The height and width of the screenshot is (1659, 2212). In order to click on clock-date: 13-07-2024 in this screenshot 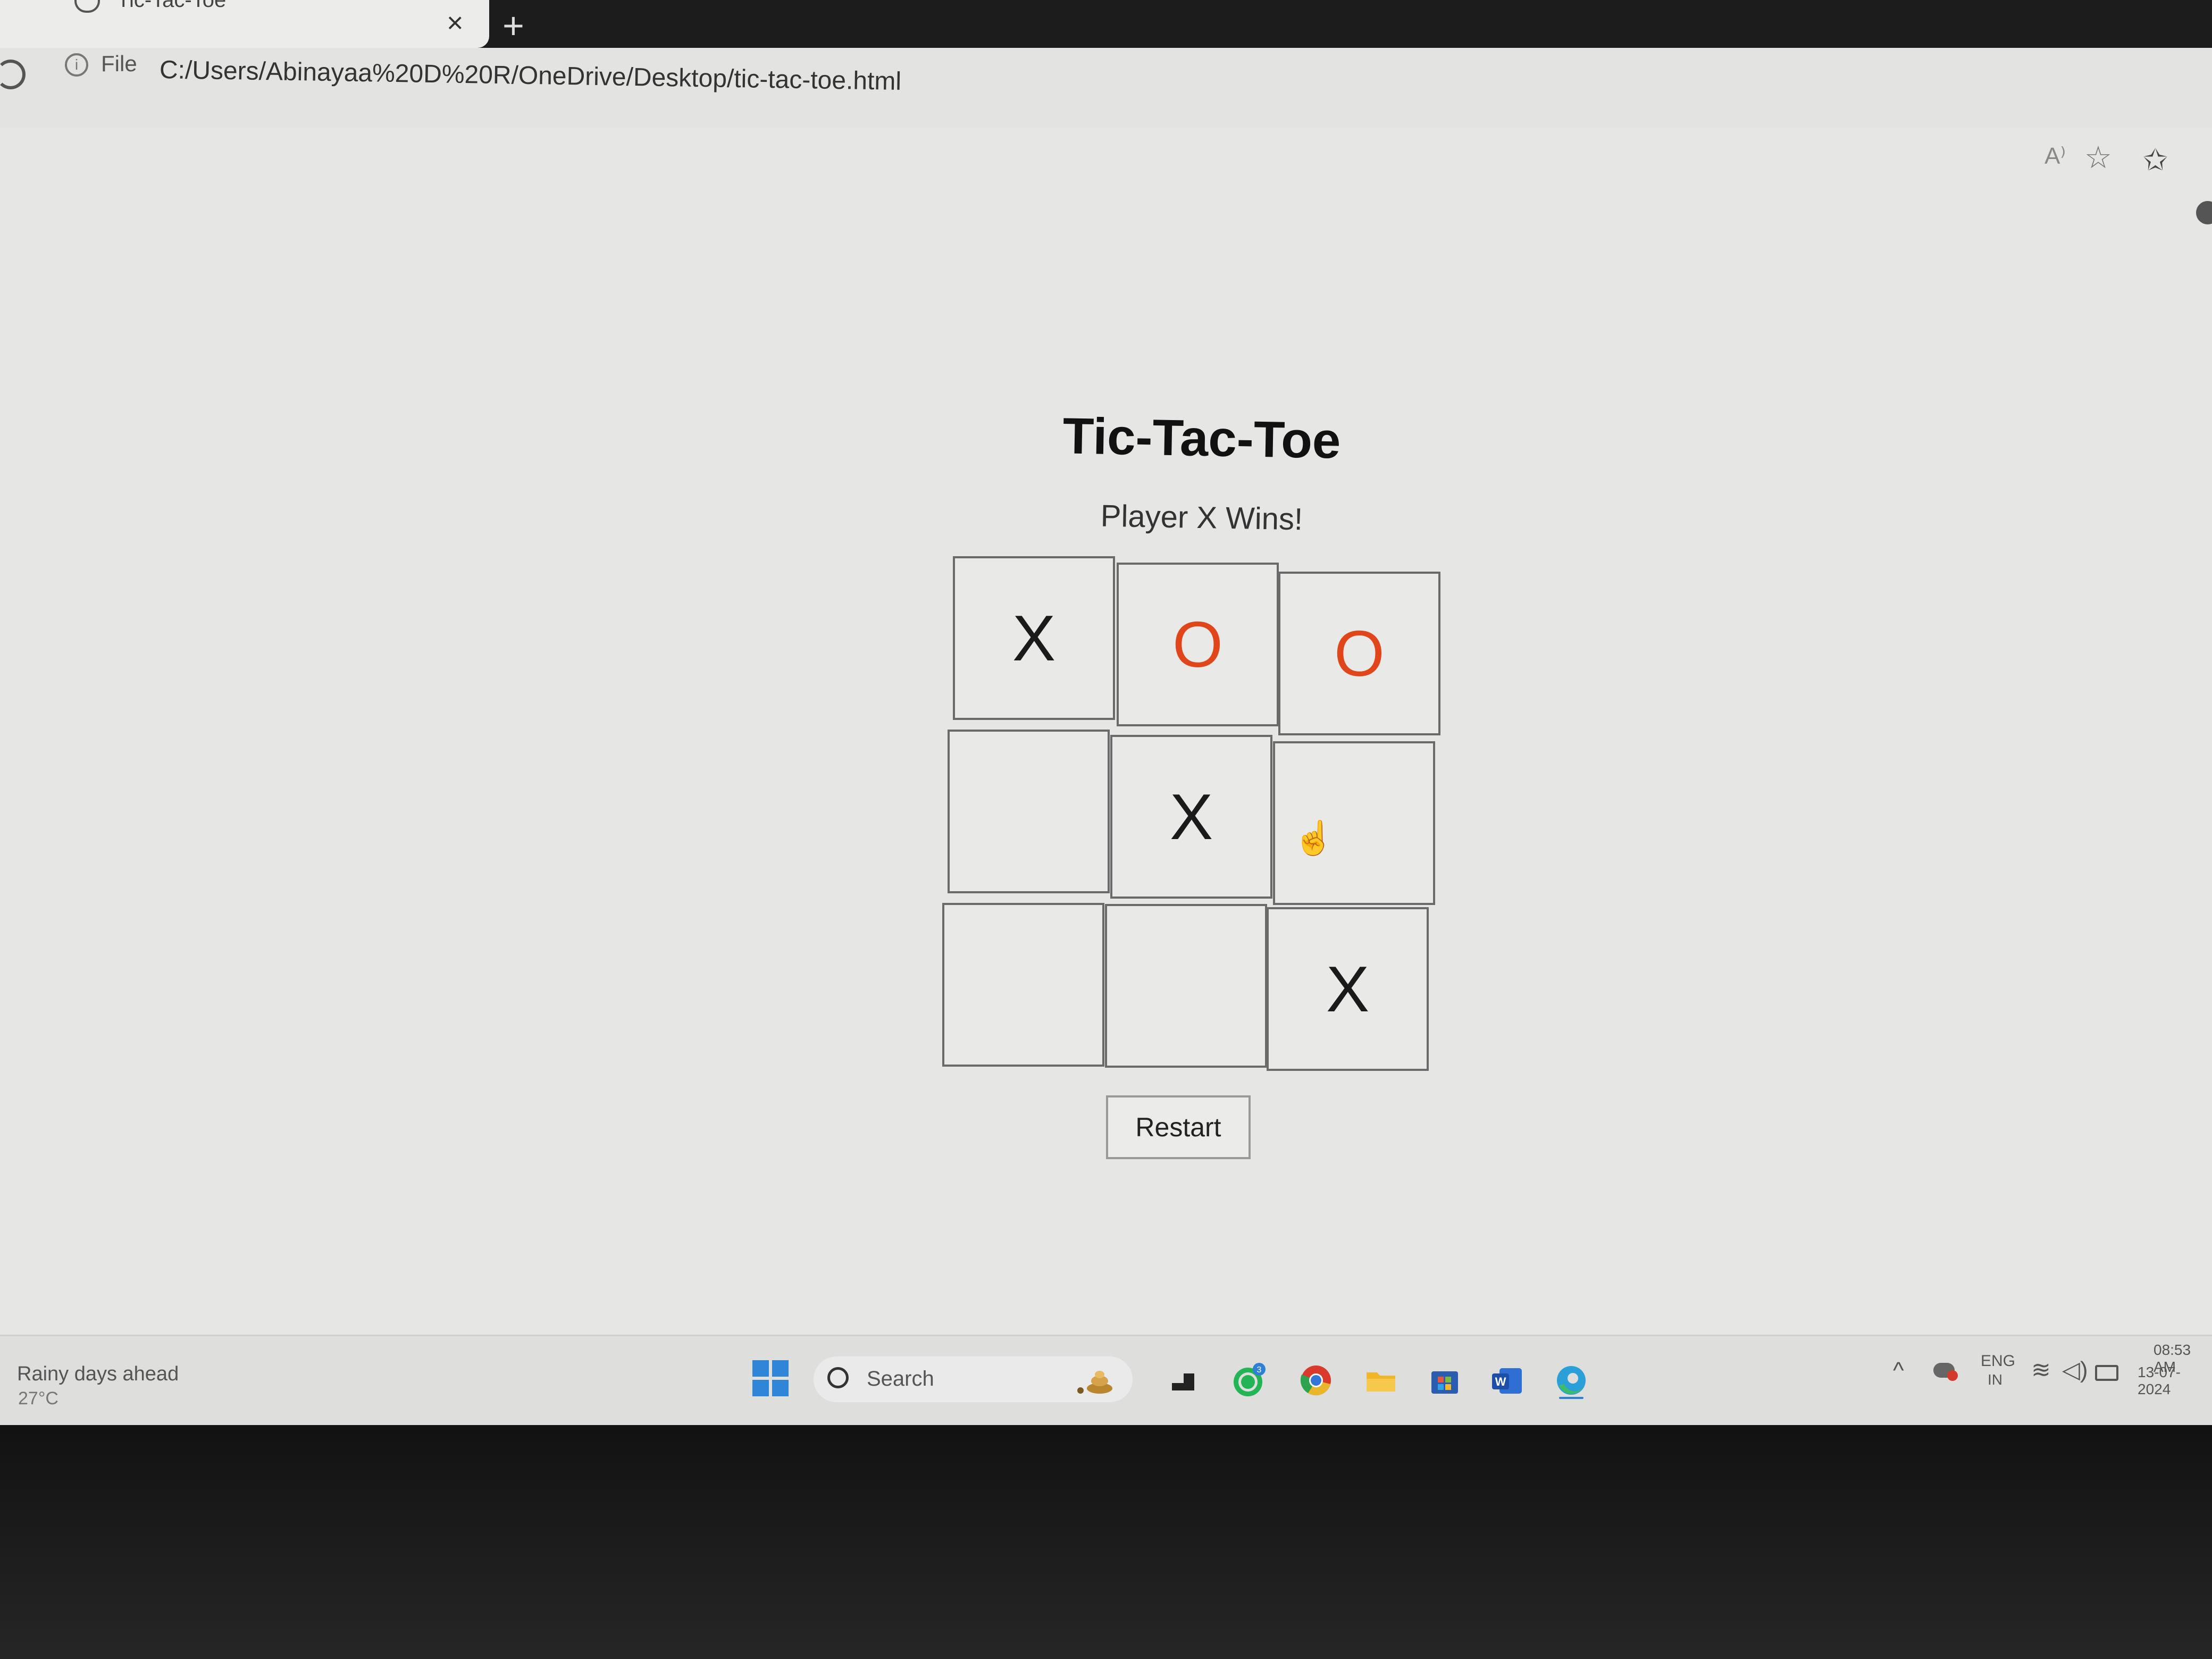, I will do `click(2175, 1381)`.